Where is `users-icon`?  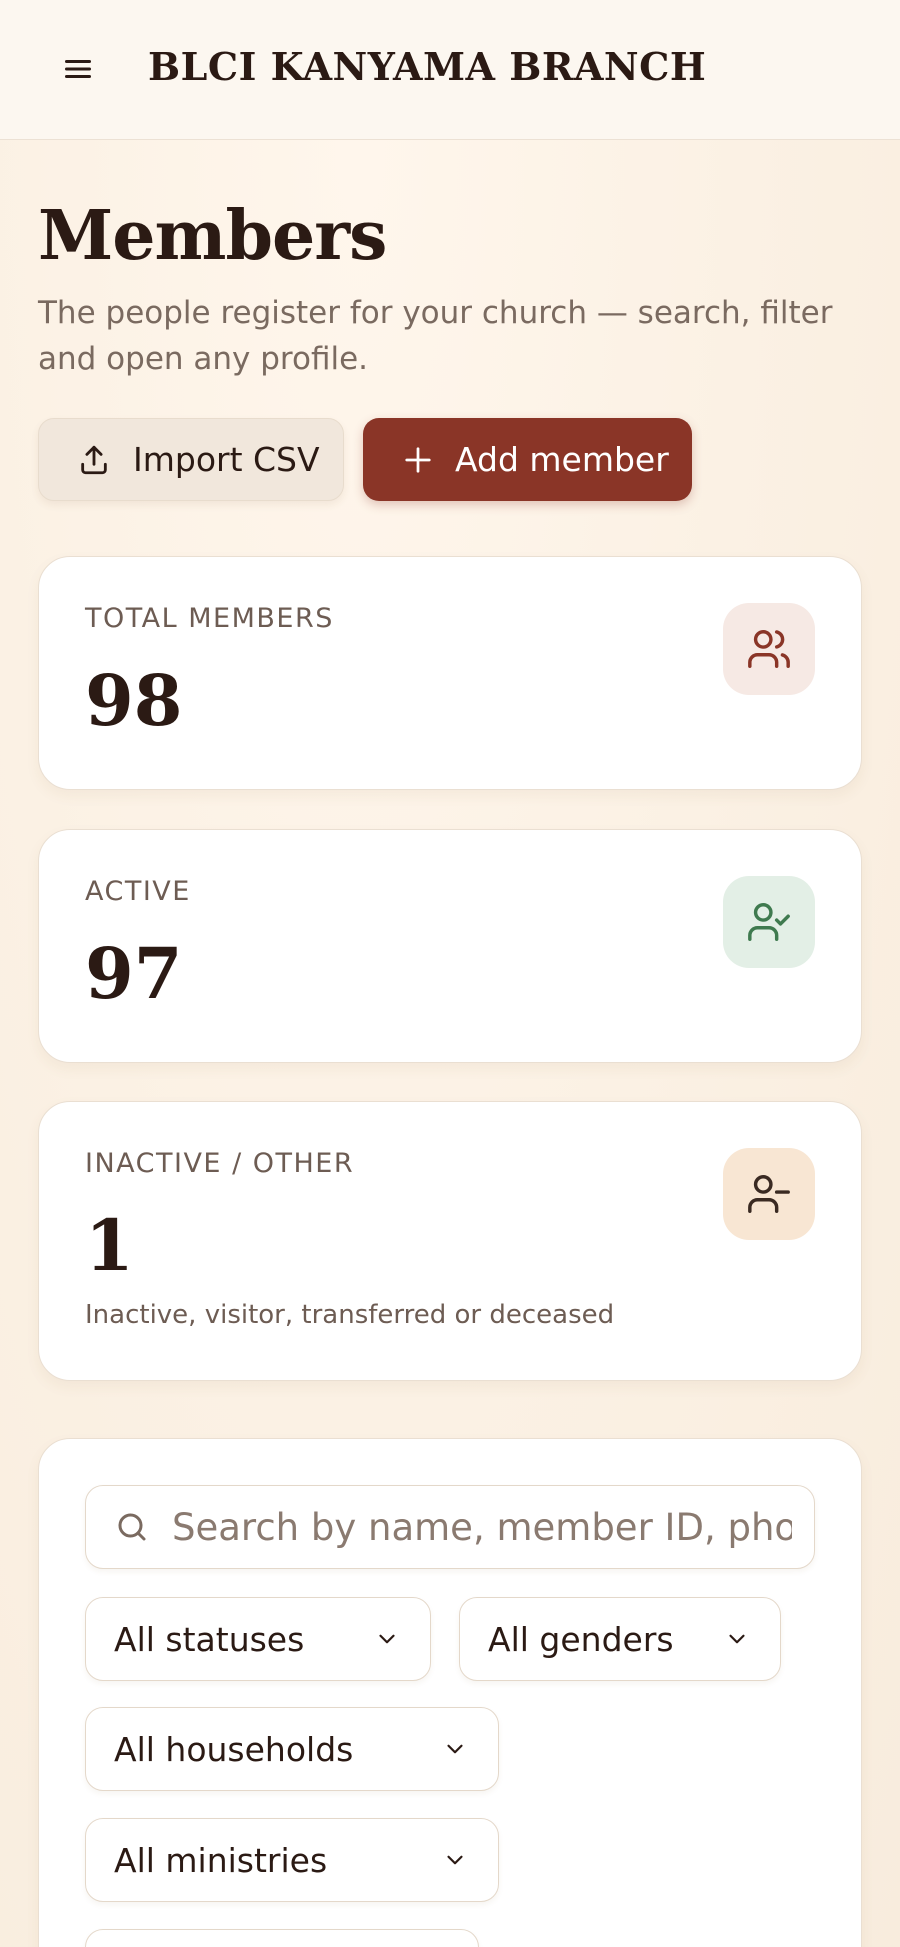
users-icon is located at coordinates (769, 649).